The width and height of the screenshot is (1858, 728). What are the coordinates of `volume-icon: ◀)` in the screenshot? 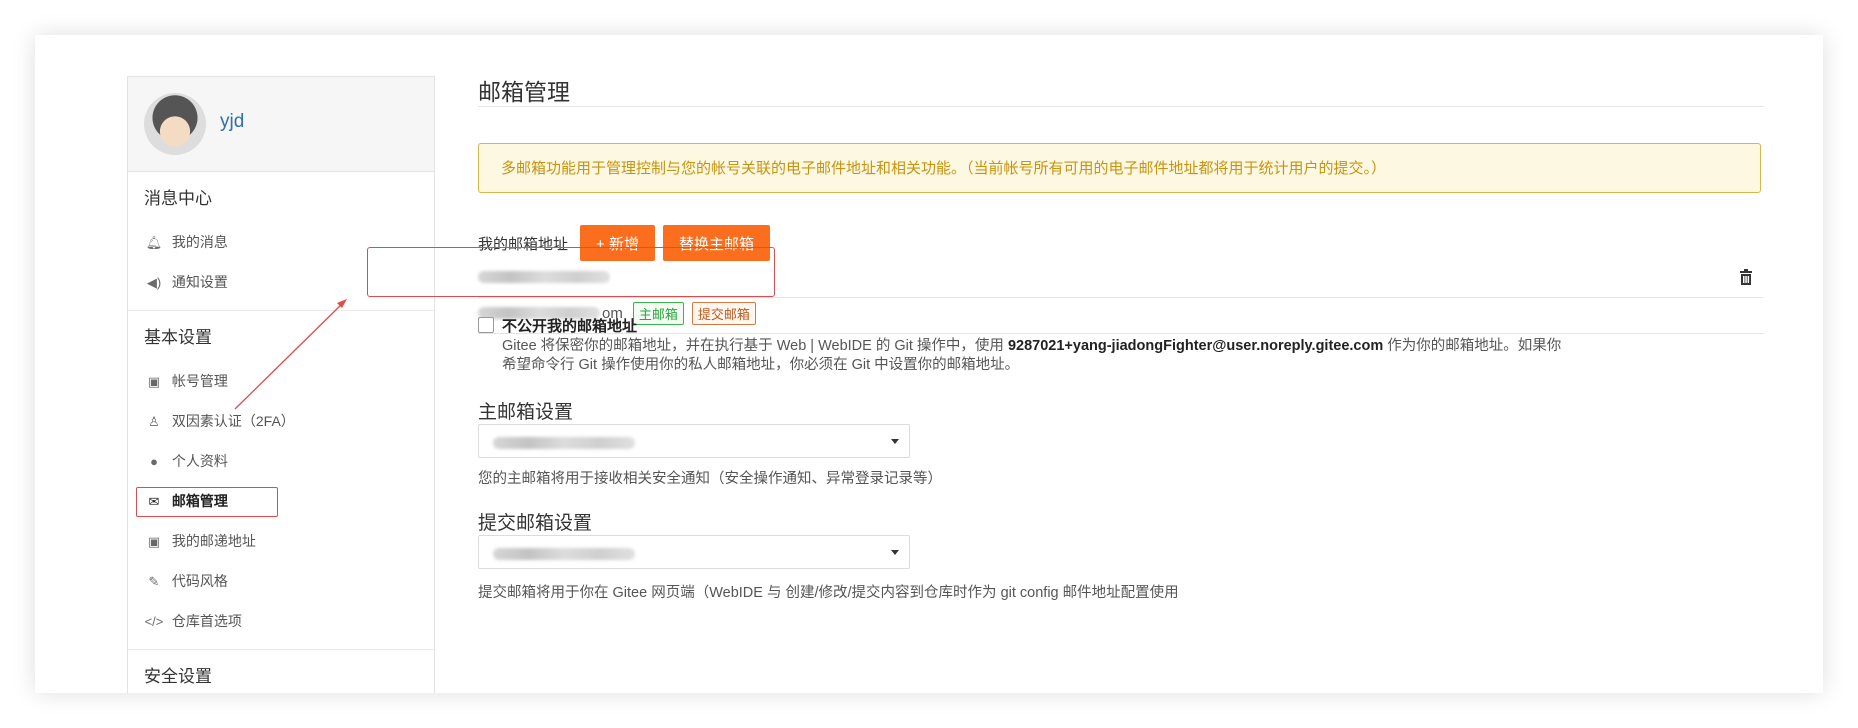 It's located at (154, 282).